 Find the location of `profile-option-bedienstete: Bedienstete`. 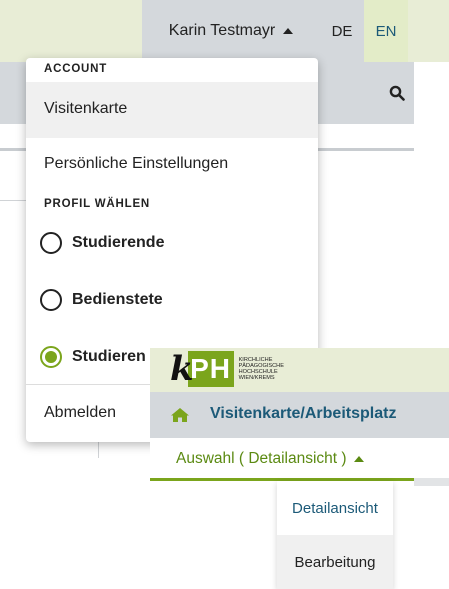

profile-option-bedienstete: Bedienstete is located at coordinates (101, 300).